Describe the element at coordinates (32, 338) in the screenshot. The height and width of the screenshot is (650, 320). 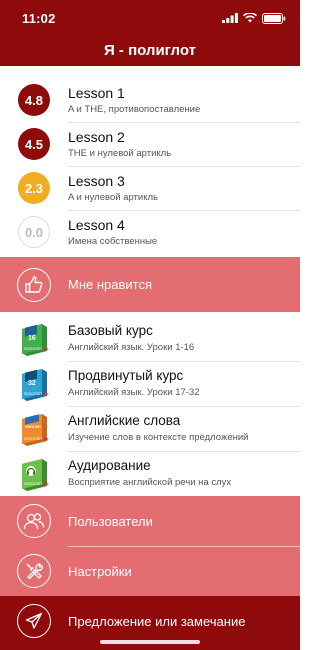
I see `book-label: 16` at that location.